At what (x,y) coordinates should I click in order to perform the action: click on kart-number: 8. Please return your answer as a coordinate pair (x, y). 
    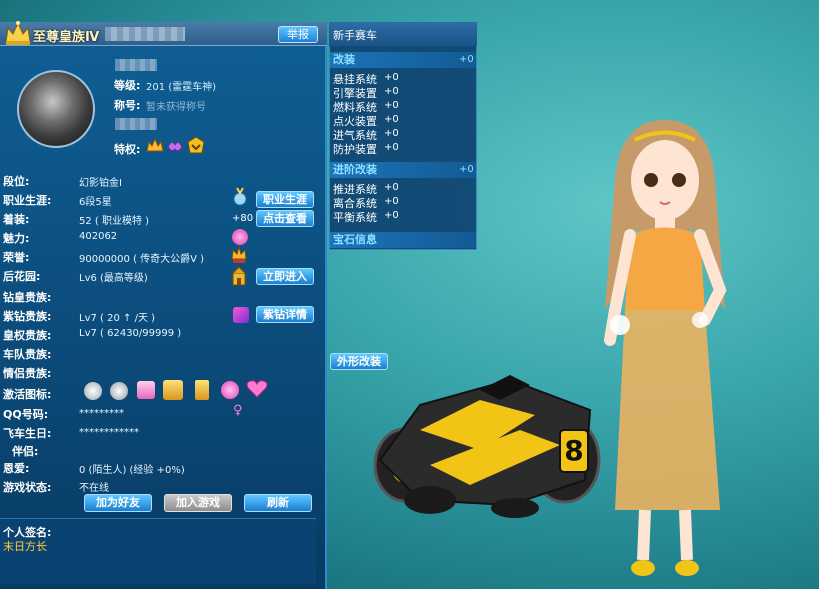
    Looking at the image, I should click on (573, 450).